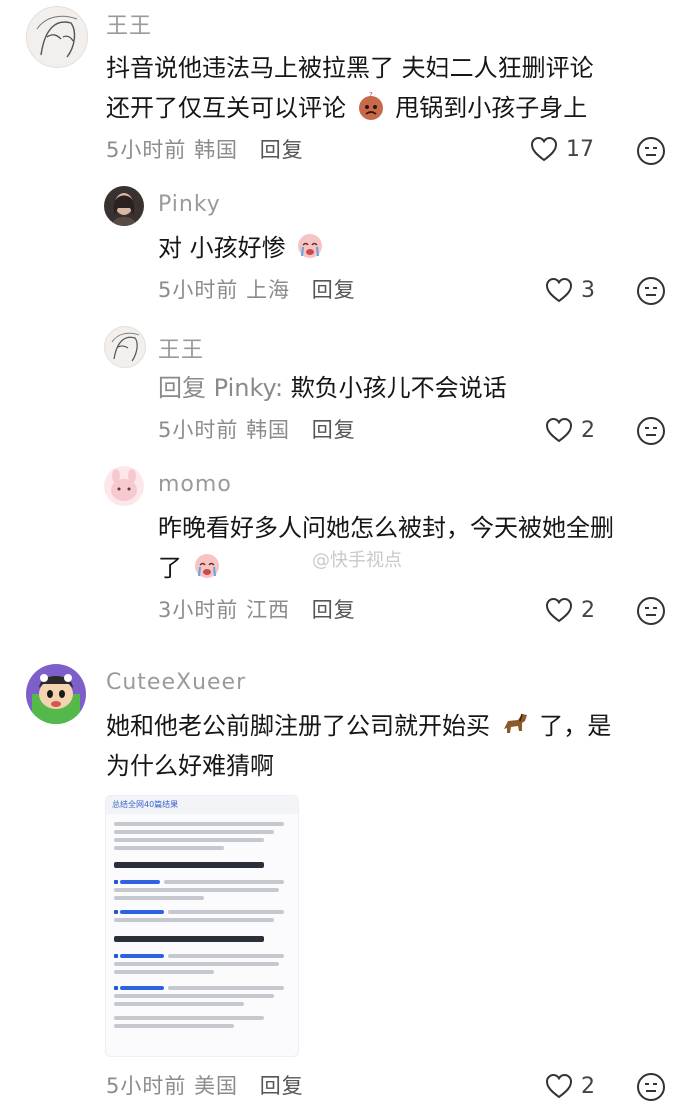 This screenshot has width=690, height=1110. Describe the element at coordinates (170, 568) in the screenshot. I see `comment-text-segment: 了` at that location.